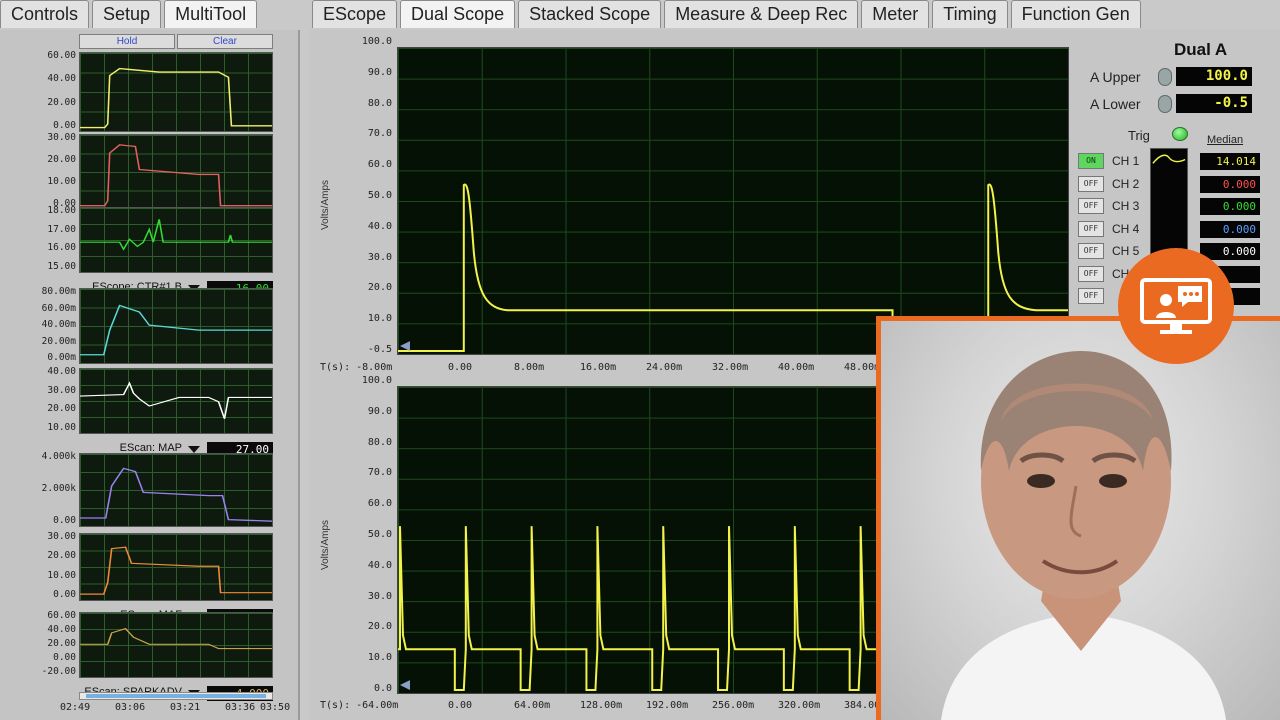 Image resolution: width=1280 pixels, height=720 pixels. I want to click on time-tick: 03:21, so click(185, 707).